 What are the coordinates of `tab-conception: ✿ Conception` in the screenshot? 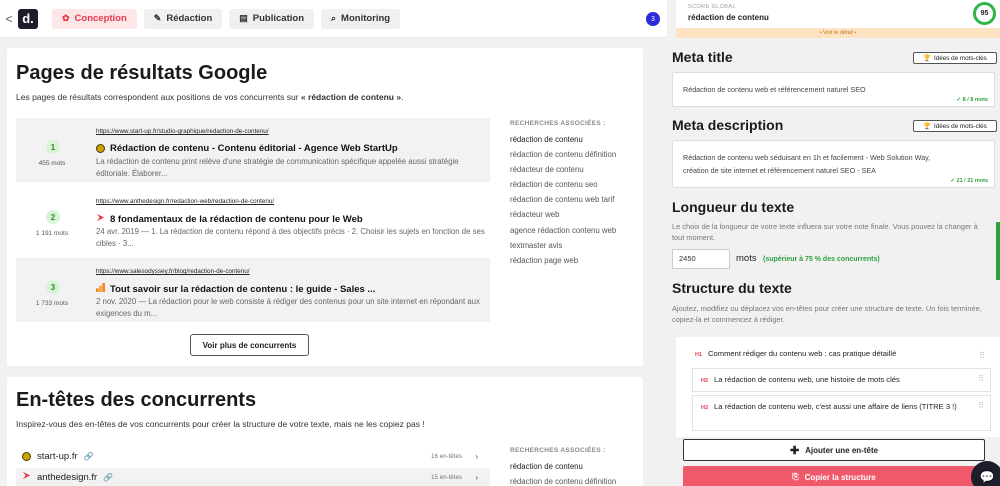 It's located at (94, 18).